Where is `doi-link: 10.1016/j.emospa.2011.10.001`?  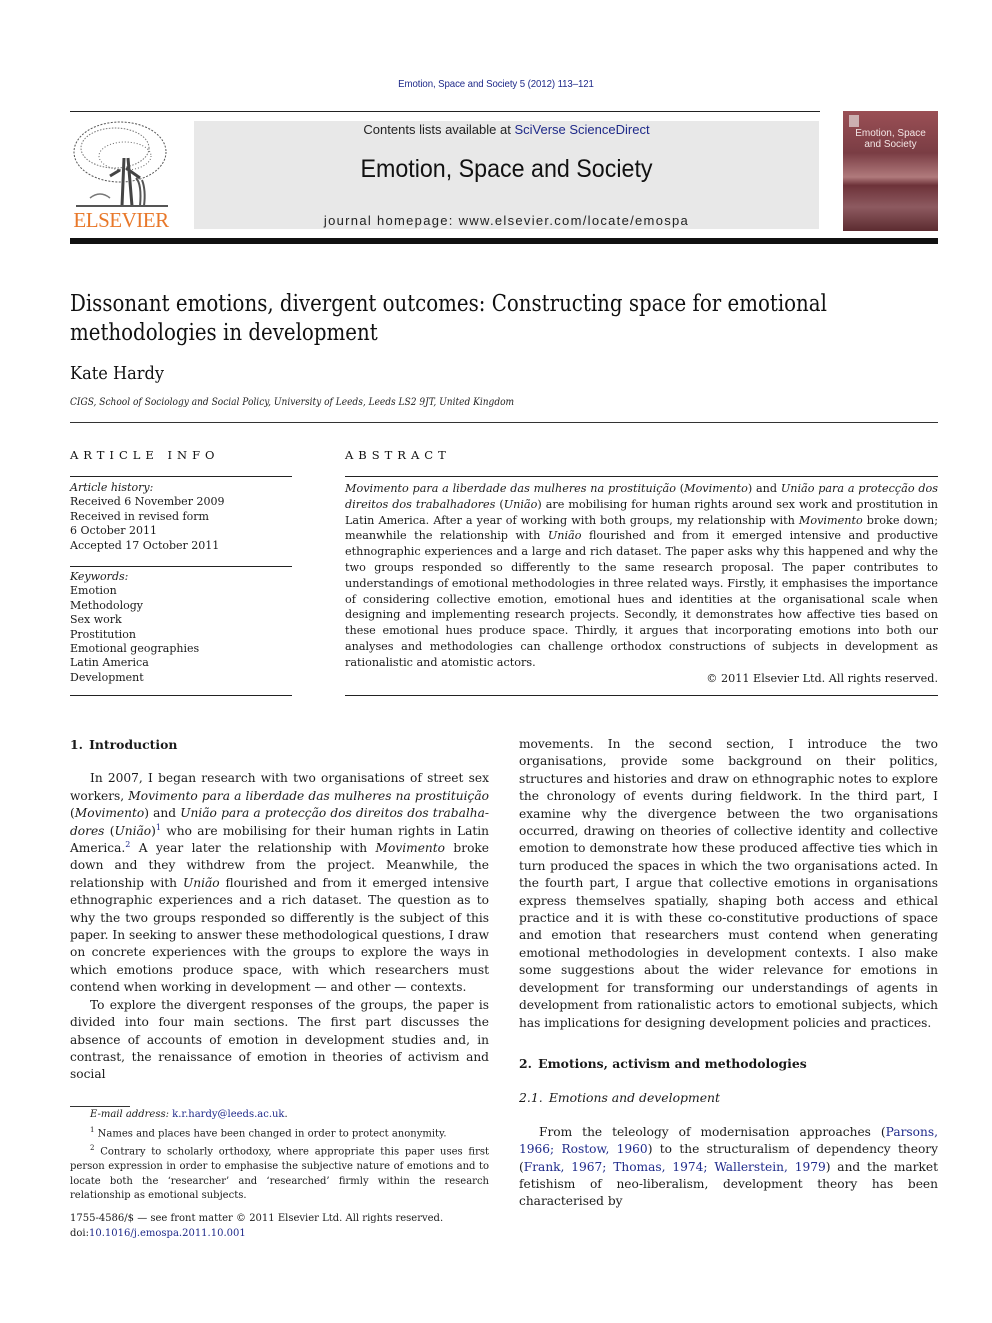 doi-link: 10.1016/j.emospa.2011.10.001 is located at coordinates (167, 1233).